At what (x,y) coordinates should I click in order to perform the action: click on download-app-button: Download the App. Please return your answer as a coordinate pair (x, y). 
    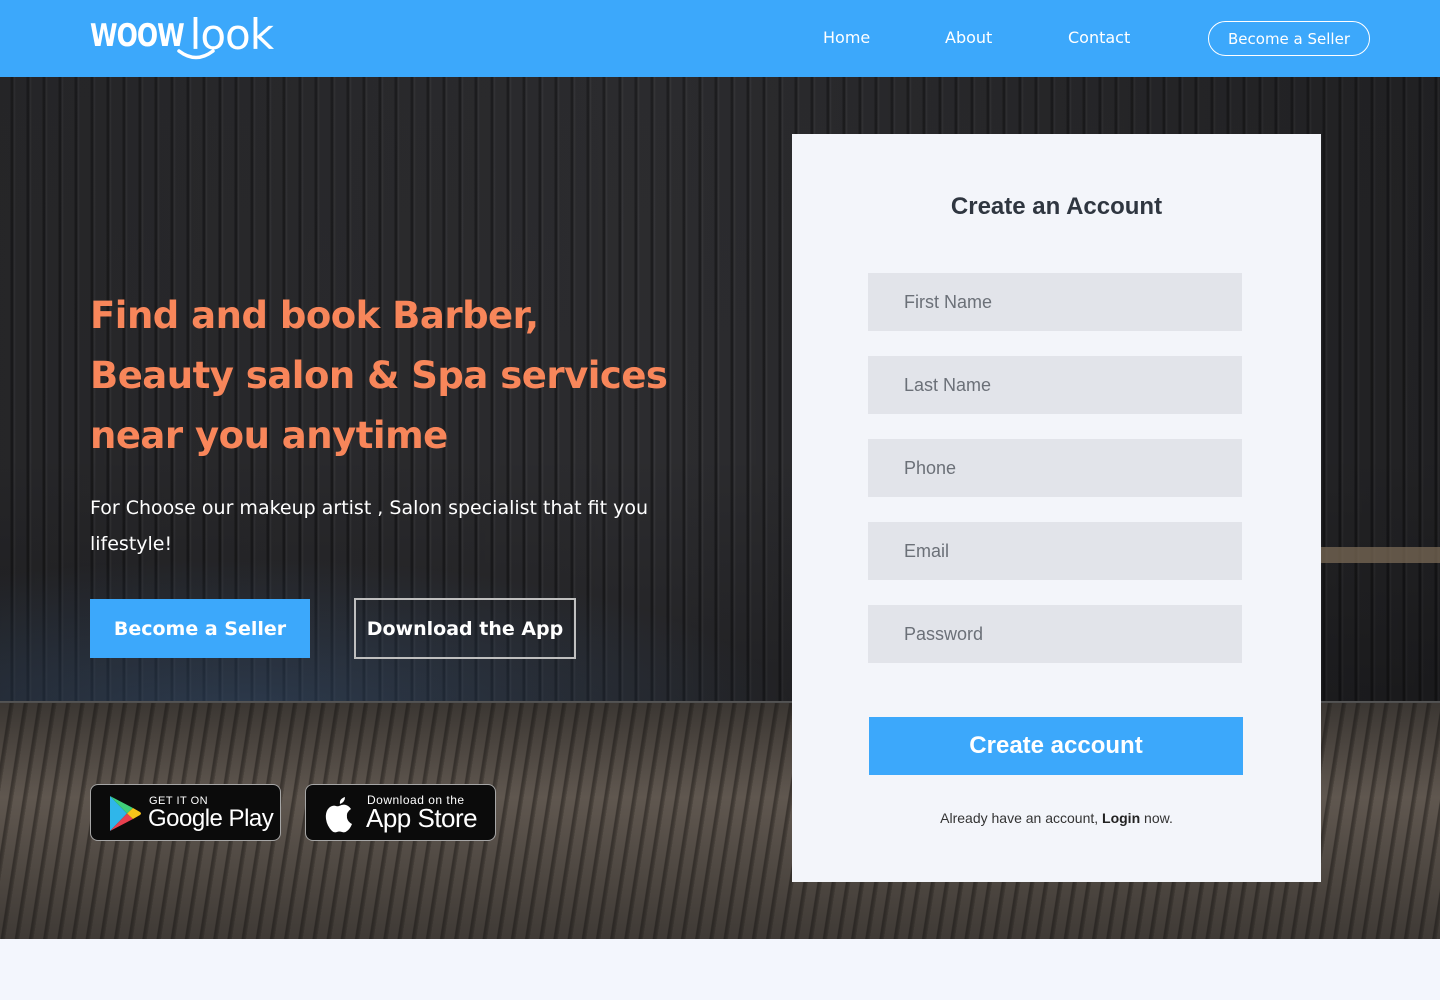
    Looking at the image, I should click on (465, 628).